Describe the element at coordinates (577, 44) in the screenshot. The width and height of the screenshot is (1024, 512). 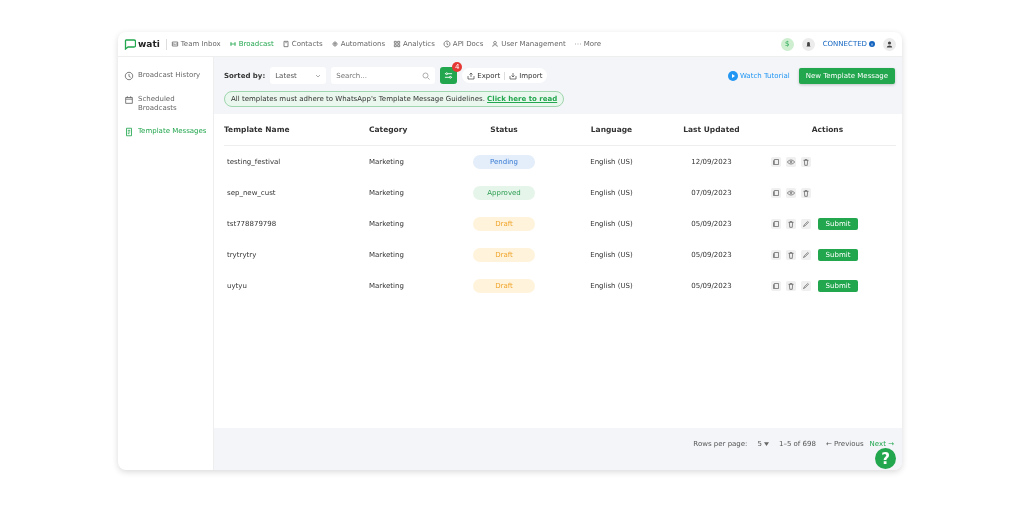
I see `dots-icon` at that location.